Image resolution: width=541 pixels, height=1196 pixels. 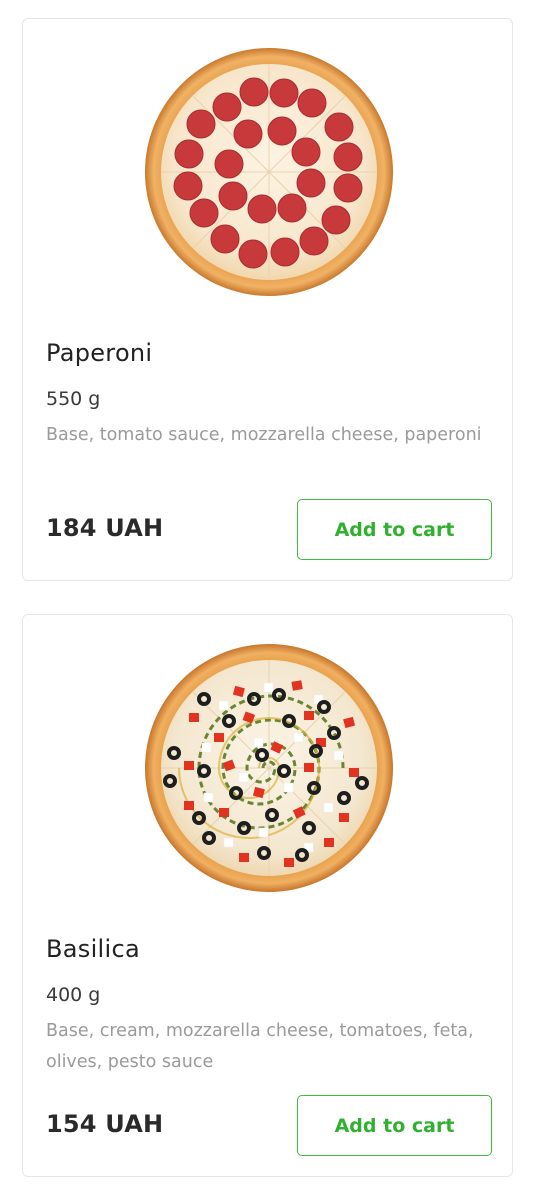 What do you see at coordinates (73, 995) in the screenshot?
I see `product-weight: 400 g` at bounding box center [73, 995].